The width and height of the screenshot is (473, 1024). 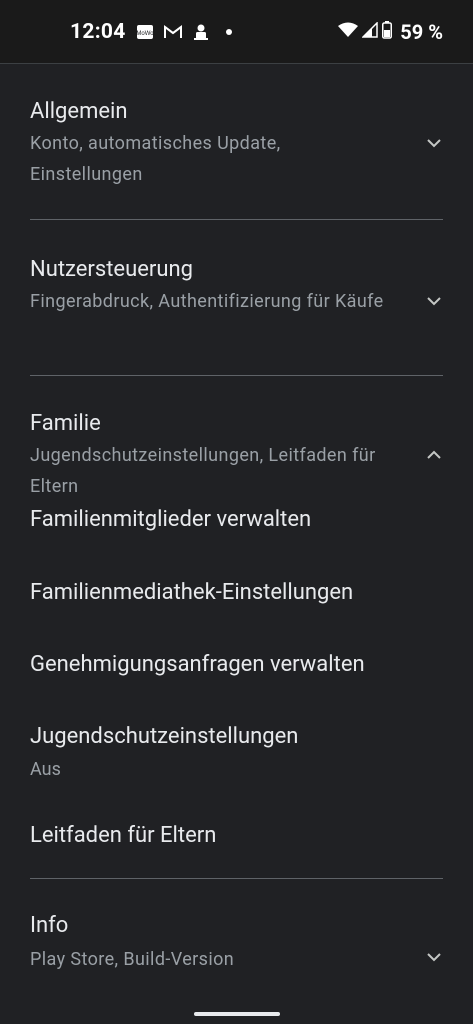 What do you see at coordinates (236, 32) in the screenshot?
I see `status-bar: 12:04 MoWo 59 %` at bounding box center [236, 32].